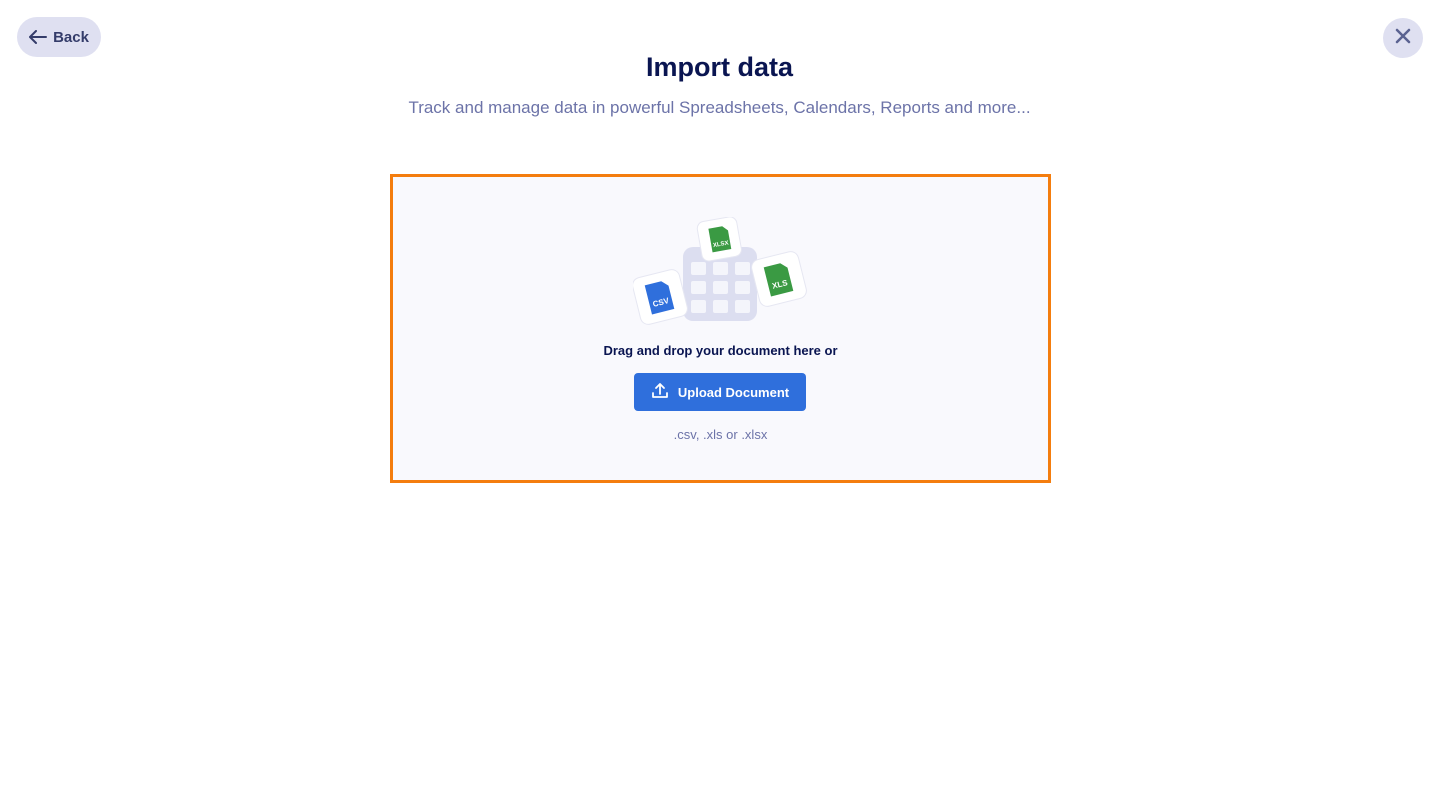  I want to click on upload-document-button: Upload Document, so click(720, 392).